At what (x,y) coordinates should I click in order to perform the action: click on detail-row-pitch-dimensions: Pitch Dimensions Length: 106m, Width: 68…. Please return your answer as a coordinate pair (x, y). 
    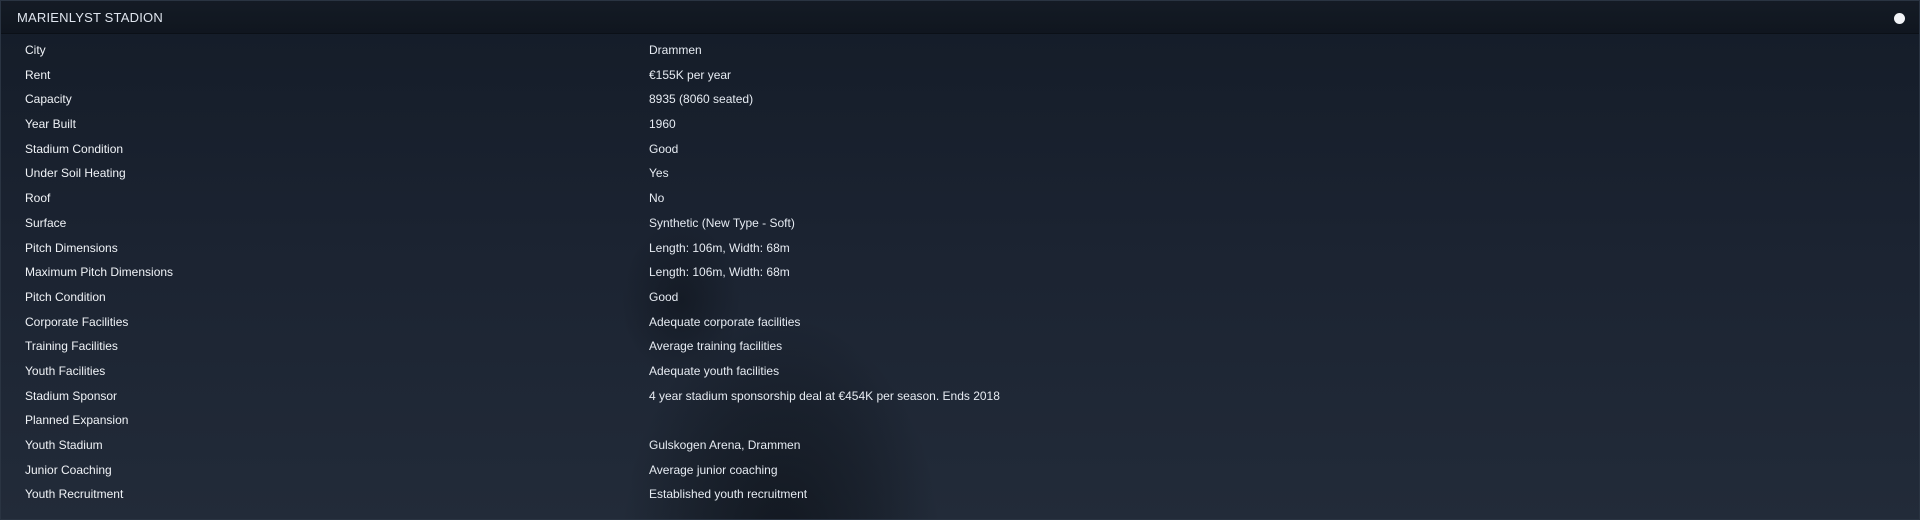
    Looking at the image, I should click on (960, 248).